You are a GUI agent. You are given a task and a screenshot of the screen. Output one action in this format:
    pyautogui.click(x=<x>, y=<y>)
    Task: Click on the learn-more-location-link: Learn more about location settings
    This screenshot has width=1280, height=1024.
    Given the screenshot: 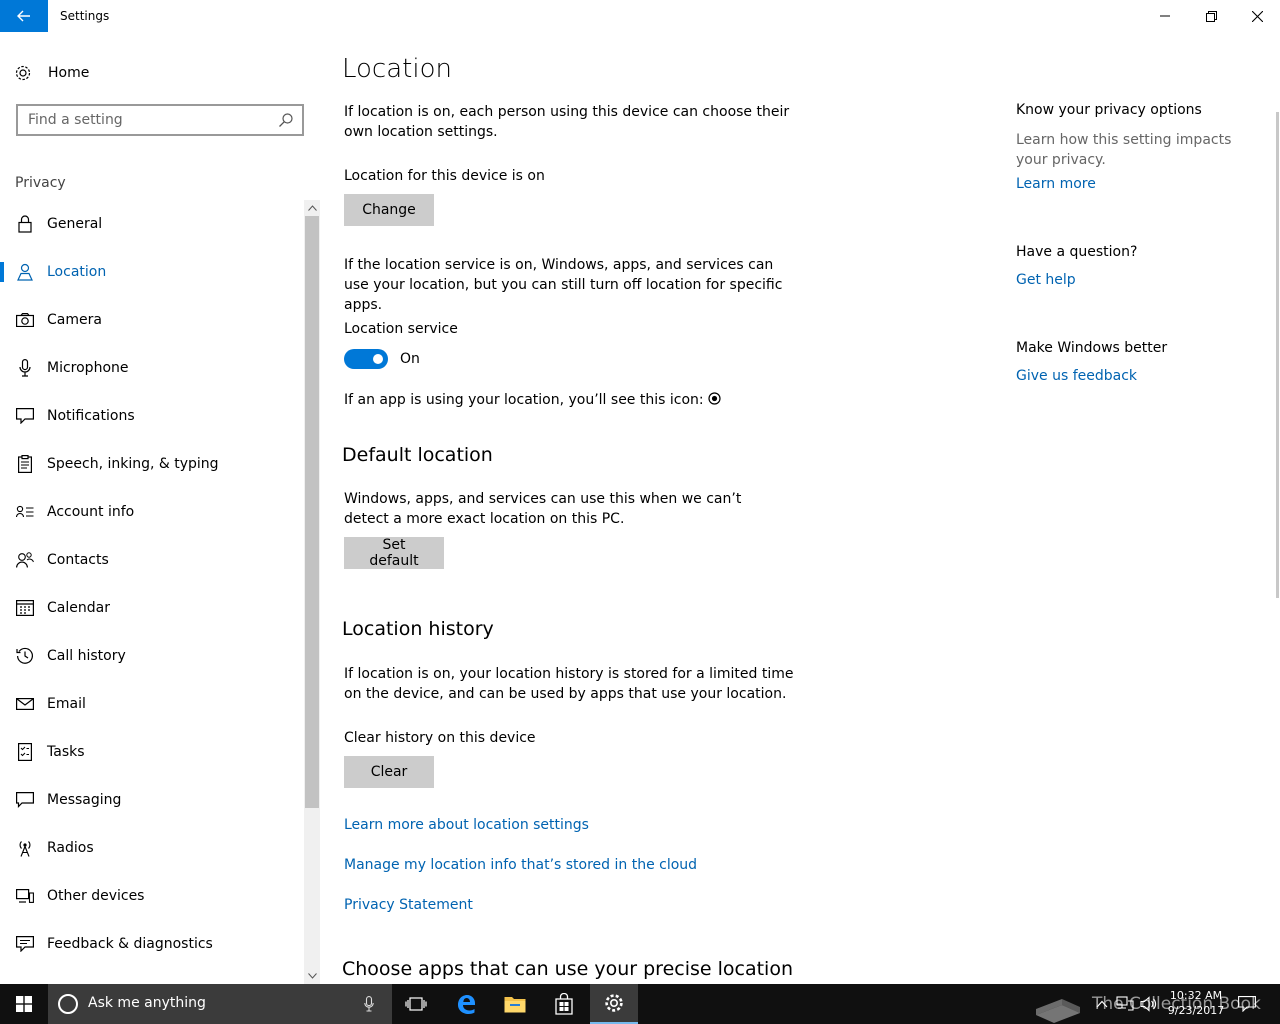 What is the action you would take?
    pyautogui.click(x=466, y=825)
    